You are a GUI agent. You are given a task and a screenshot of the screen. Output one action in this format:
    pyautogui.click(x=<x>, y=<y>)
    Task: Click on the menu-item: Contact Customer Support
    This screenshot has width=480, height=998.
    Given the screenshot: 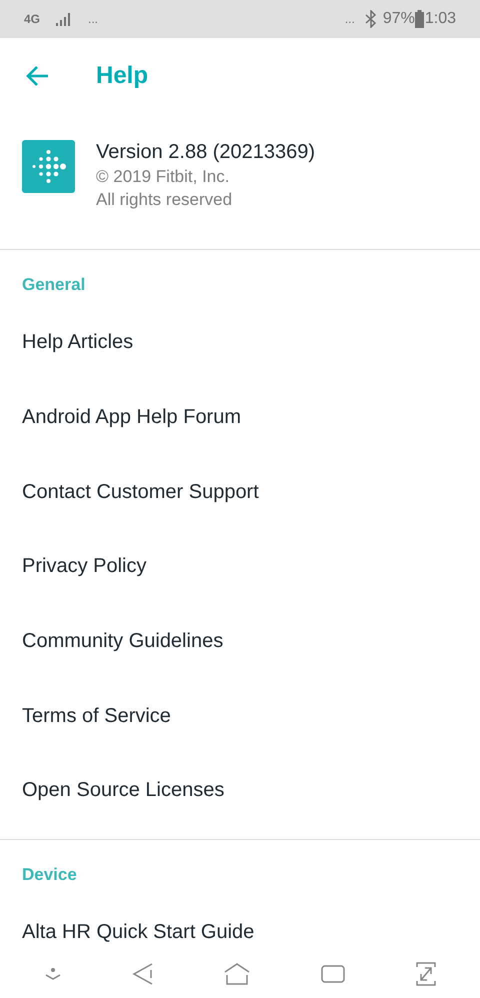 What is the action you would take?
    pyautogui.click(x=140, y=491)
    